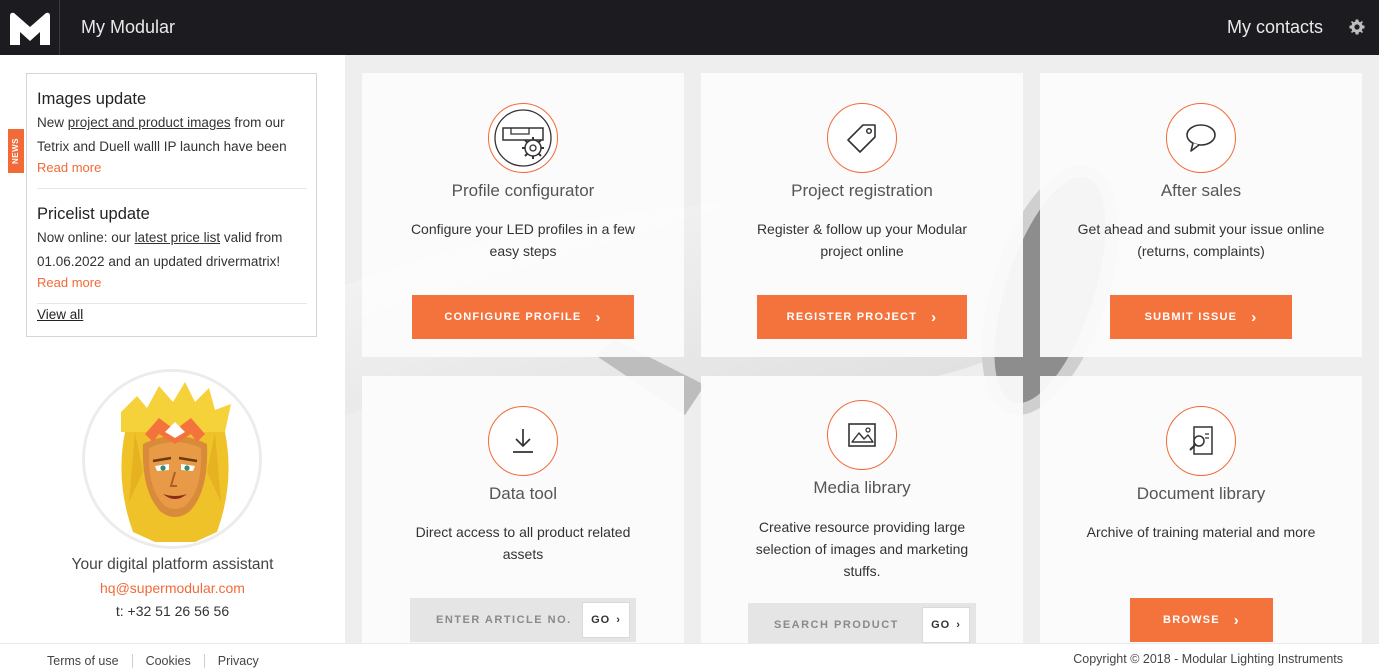 The image size is (1379, 670). Describe the element at coordinates (60, 314) in the screenshot. I see `view-all-link: View all` at that location.